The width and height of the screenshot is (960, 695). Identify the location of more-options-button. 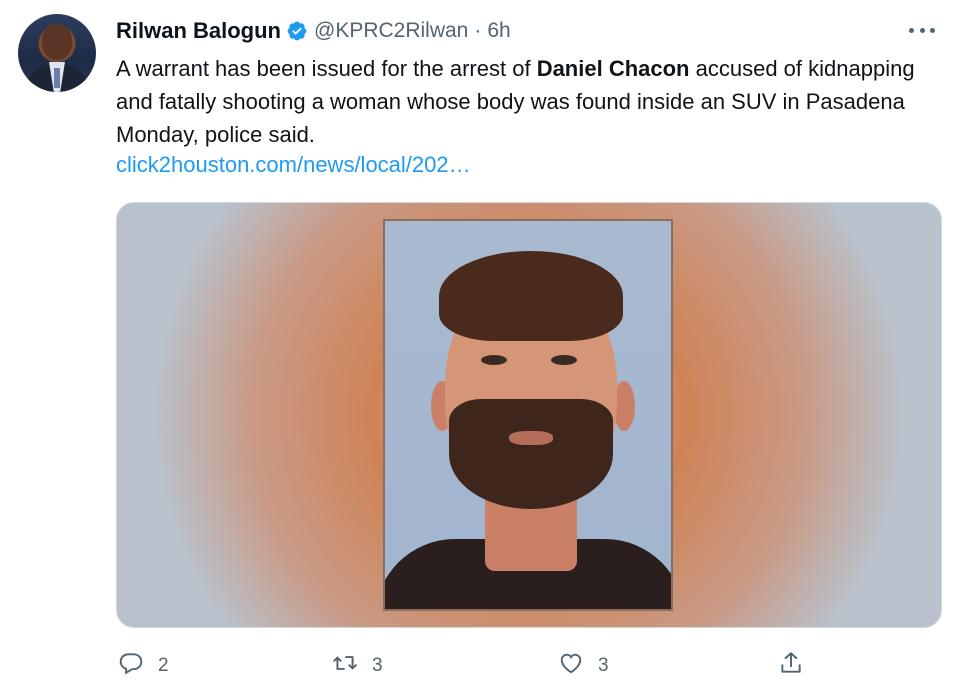
(922, 30).